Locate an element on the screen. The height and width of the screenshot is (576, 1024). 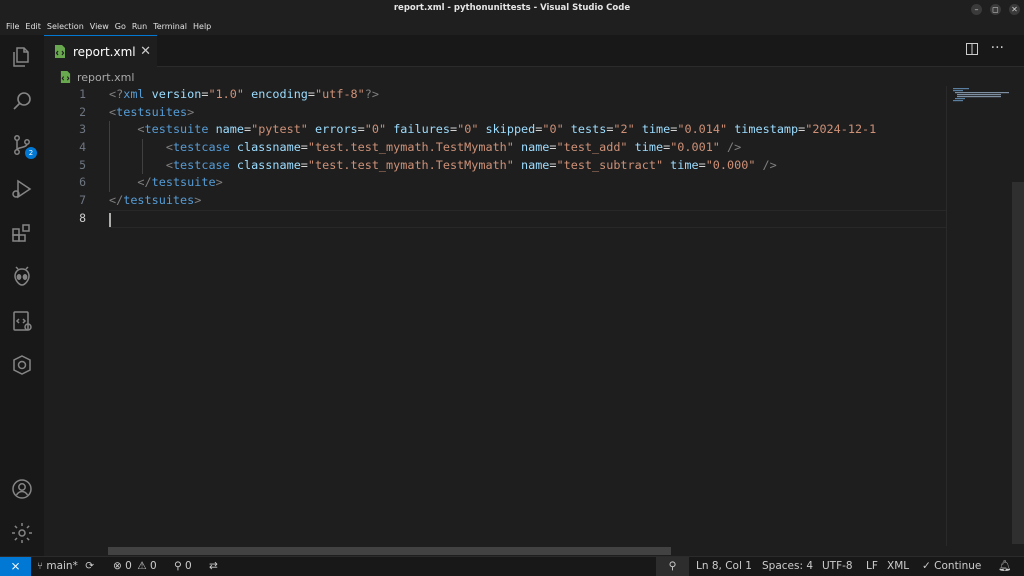
horizontal-scrollbar is located at coordinates (527, 551).